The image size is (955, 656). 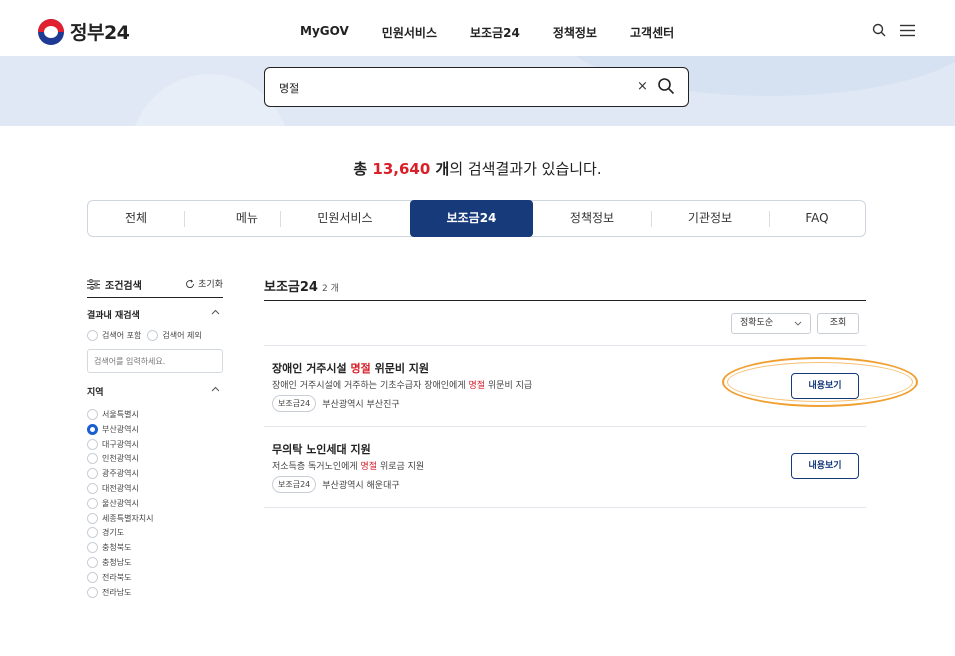 I want to click on desc-text: 저소득층 독거노인에게, so click(x=316, y=467).